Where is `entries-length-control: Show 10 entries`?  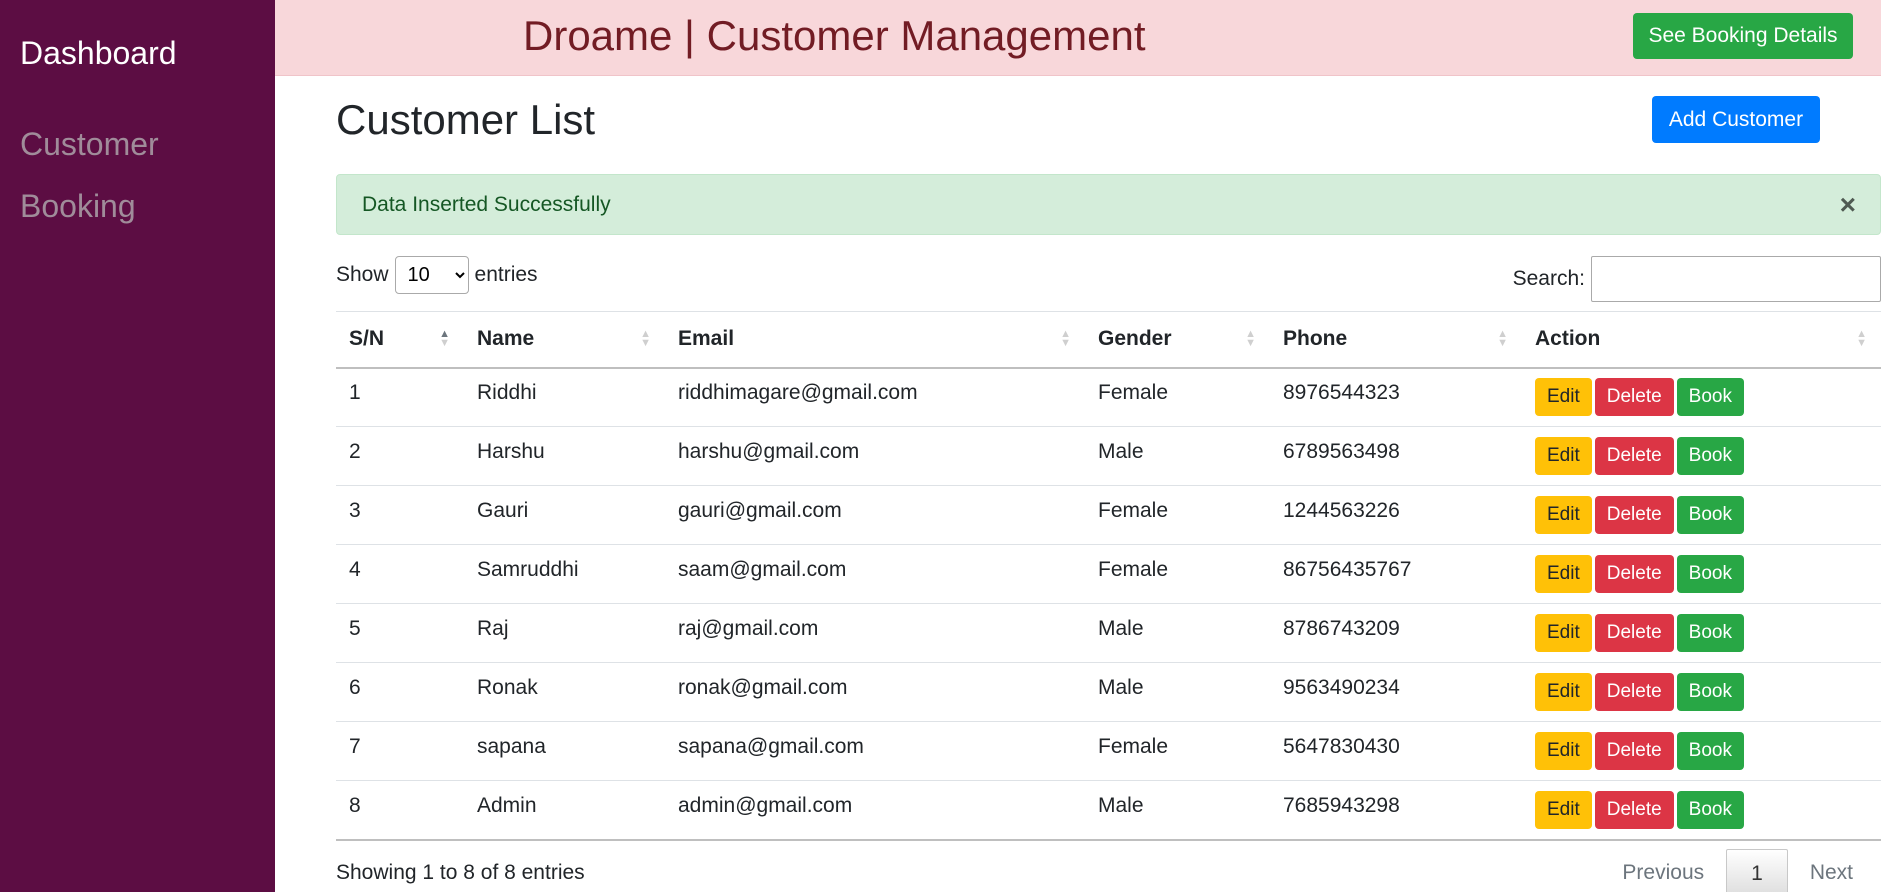 entries-length-control: Show 10 entries is located at coordinates (437, 275).